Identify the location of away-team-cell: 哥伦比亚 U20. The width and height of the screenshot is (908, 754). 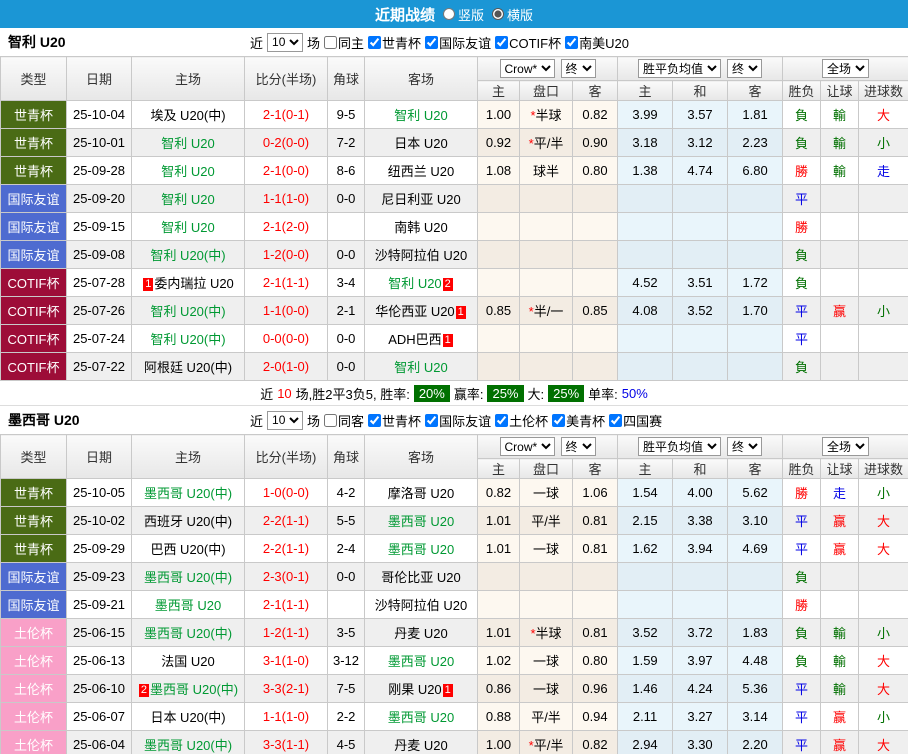
(421, 576).